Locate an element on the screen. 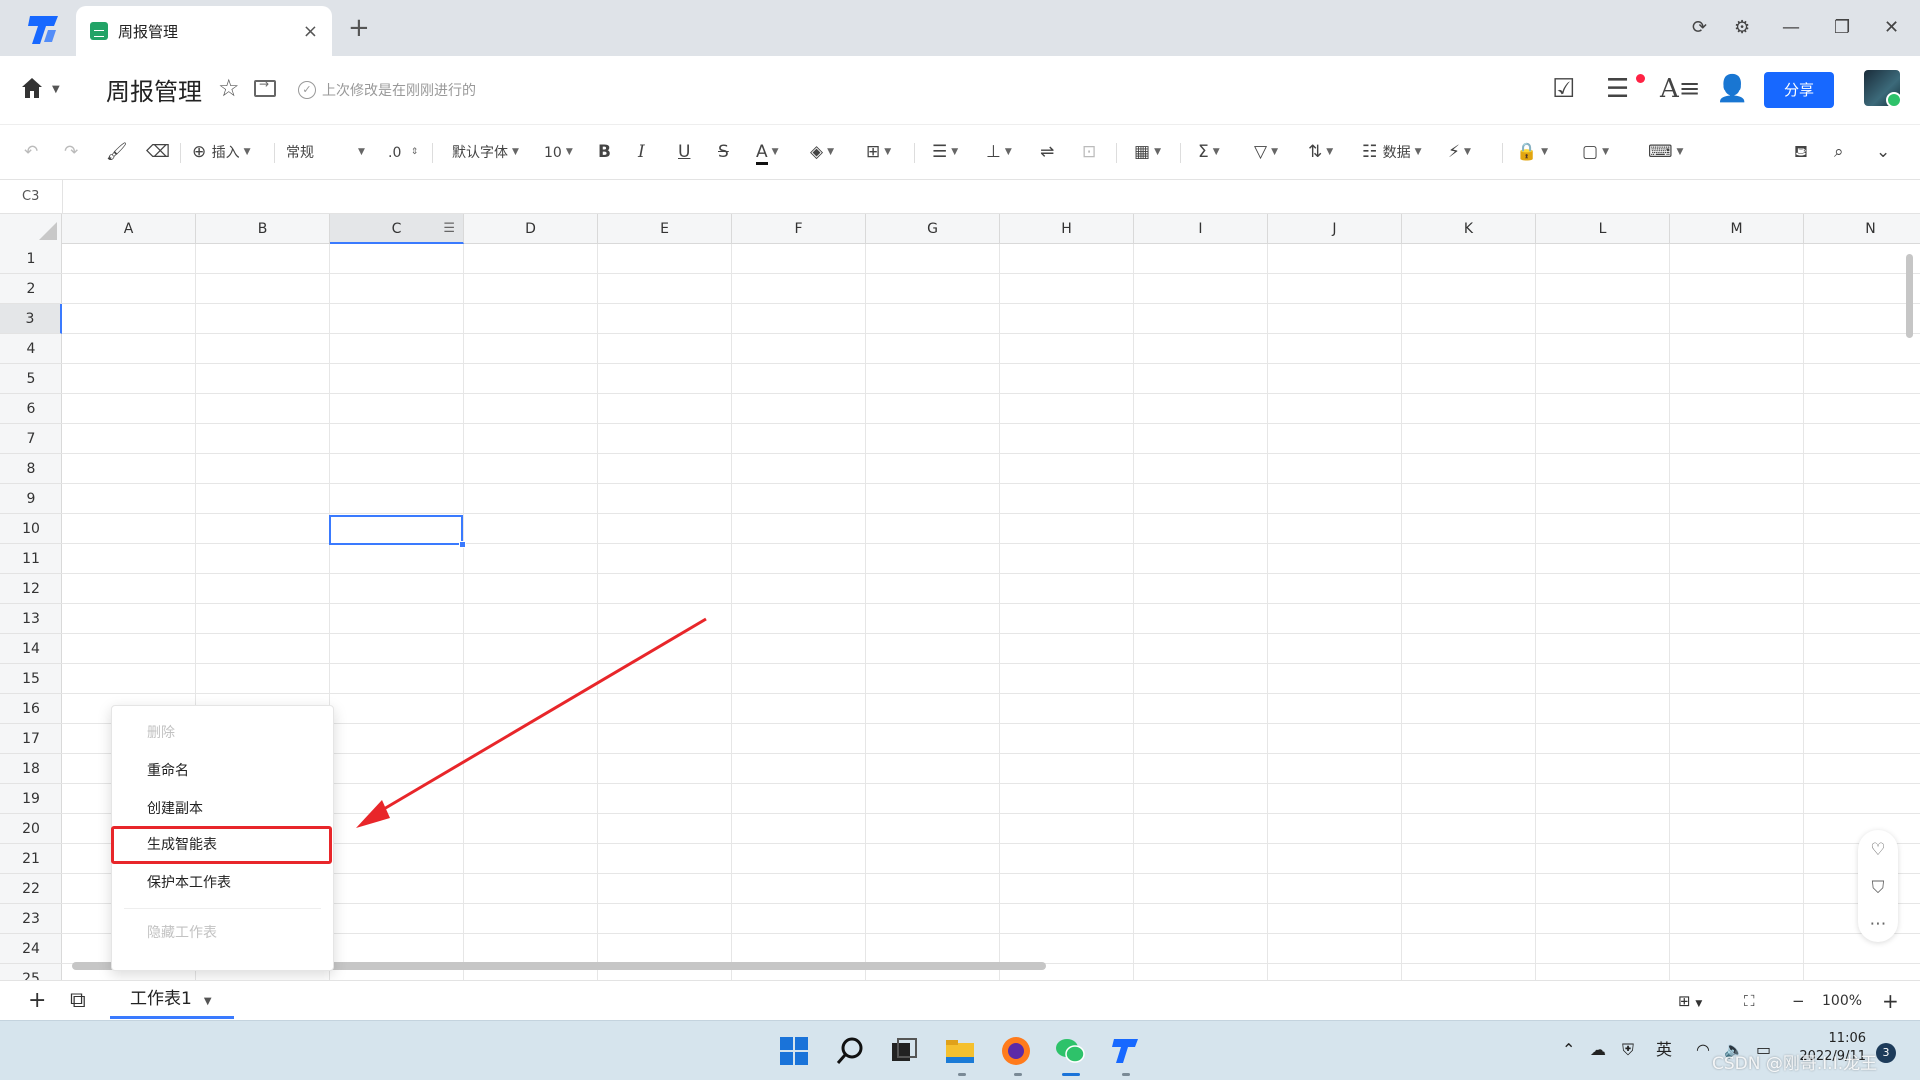 This screenshot has height=1080, width=1920. fill-handle is located at coordinates (462, 544).